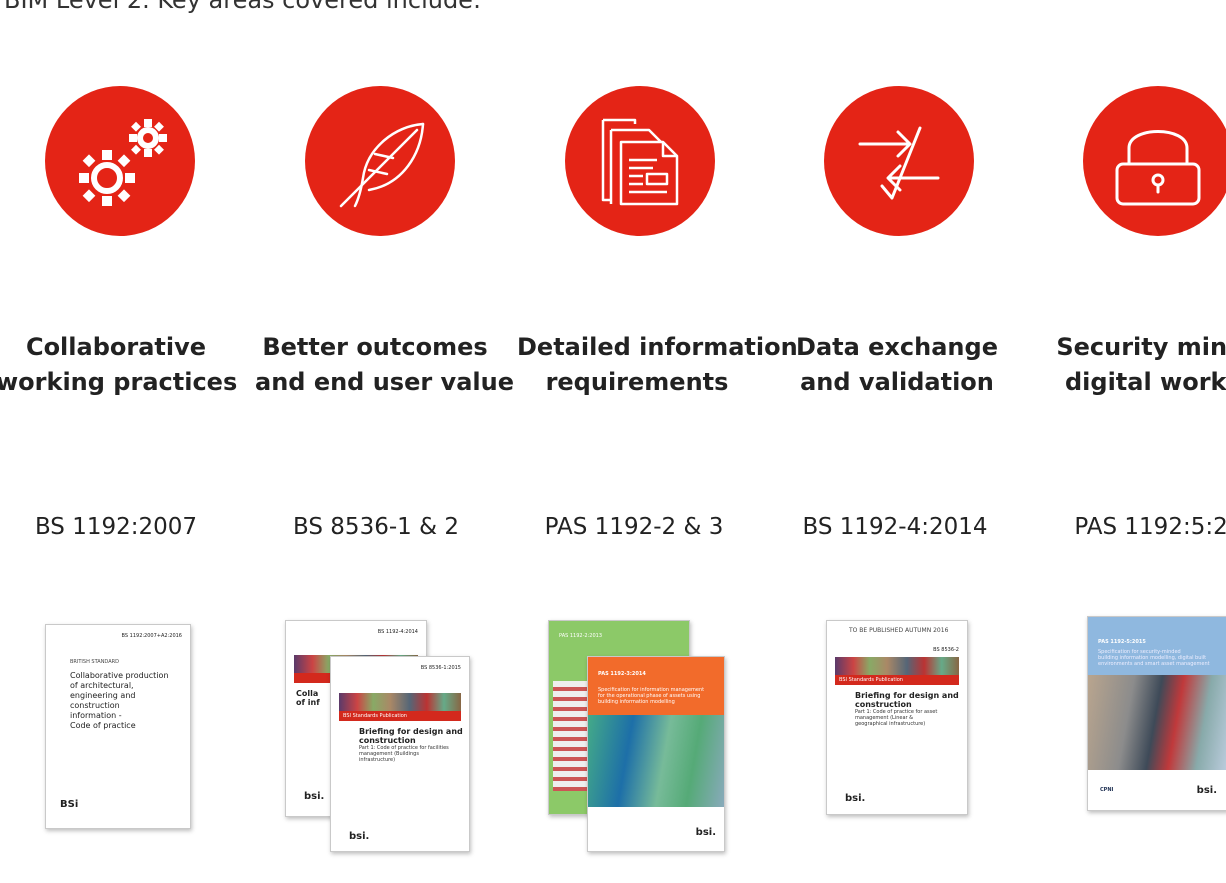 The height and width of the screenshot is (883, 1226). Describe the element at coordinates (1154, 161) in the screenshot. I see `padlock-icon` at that location.